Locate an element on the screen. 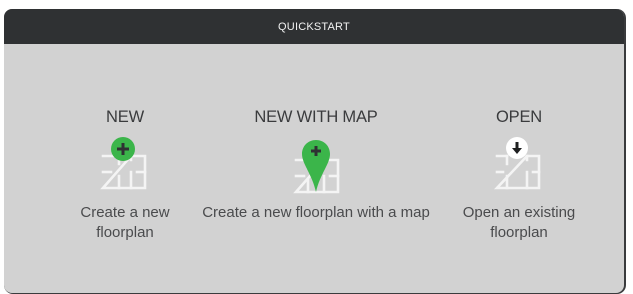  new-with-map-option-description: Create a new floorplan with a map is located at coordinates (316, 212).